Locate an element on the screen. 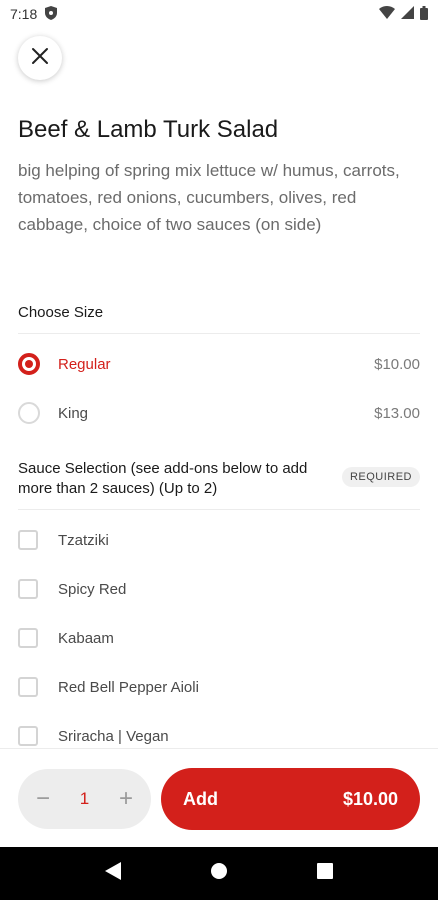 This screenshot has width=438, height=900. size-section-title: Choose Size is located at coordinates (61, 312).